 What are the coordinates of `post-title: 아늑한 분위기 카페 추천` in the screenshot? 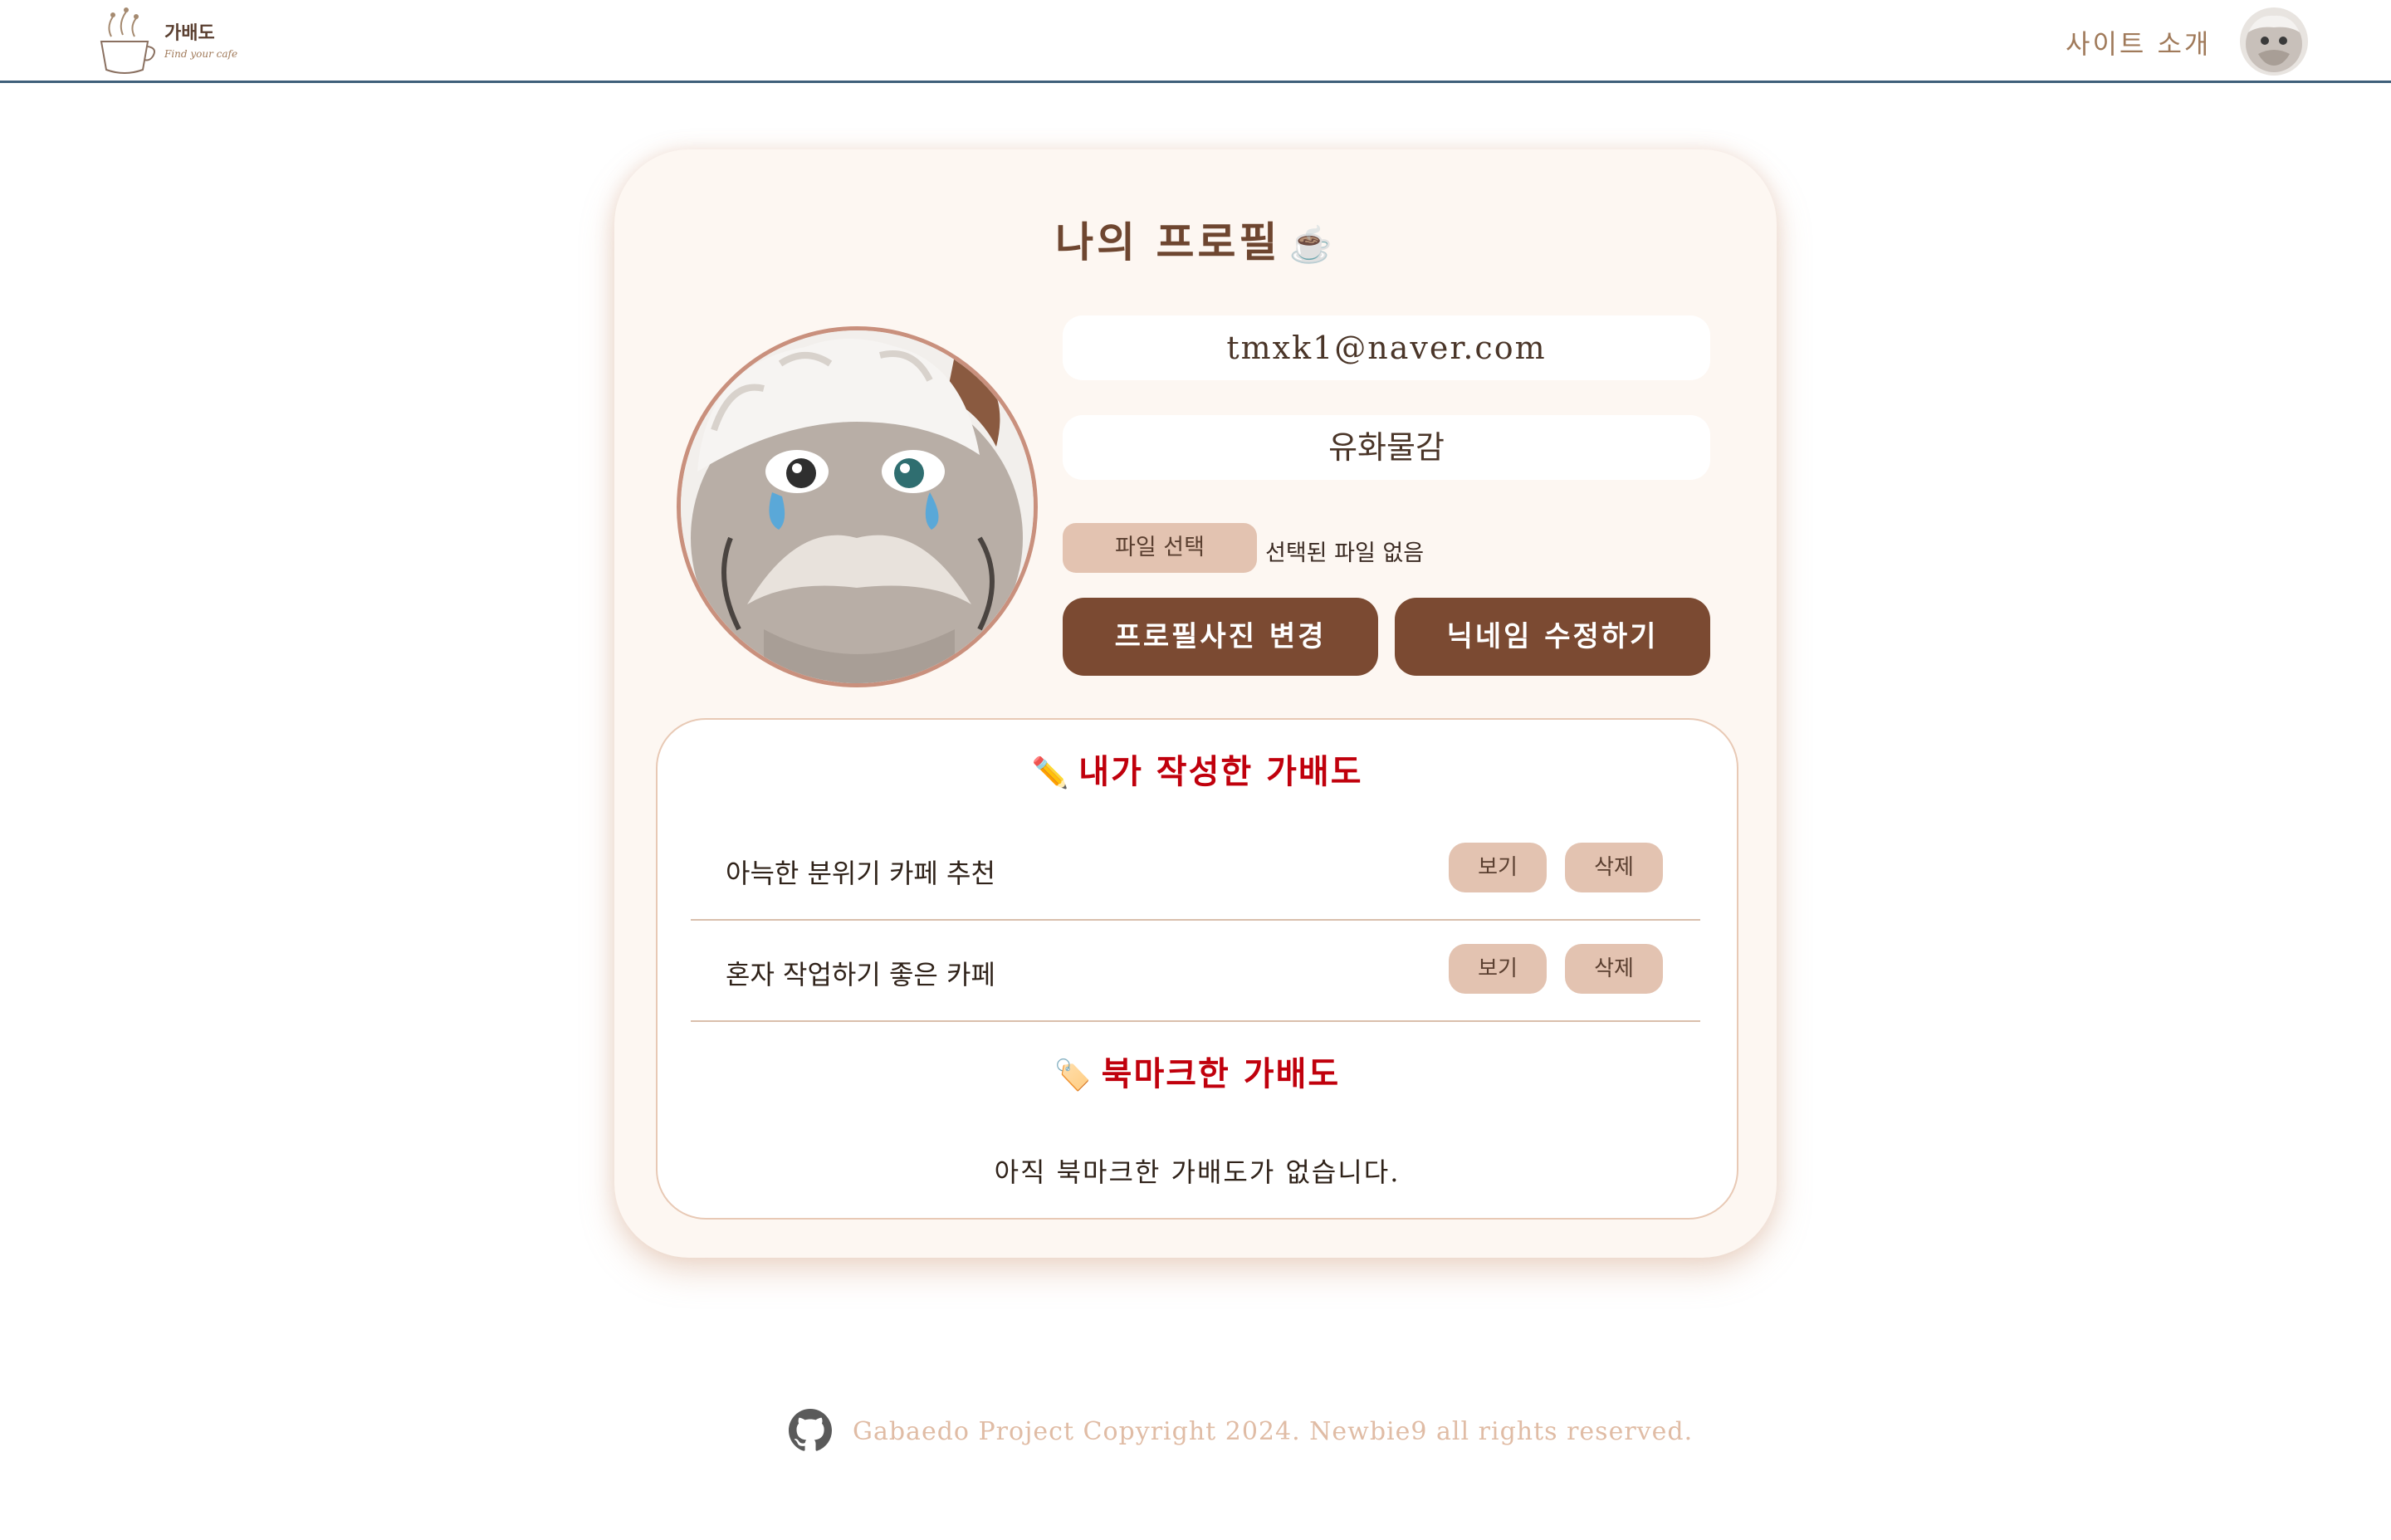 It's located at (860, 872).